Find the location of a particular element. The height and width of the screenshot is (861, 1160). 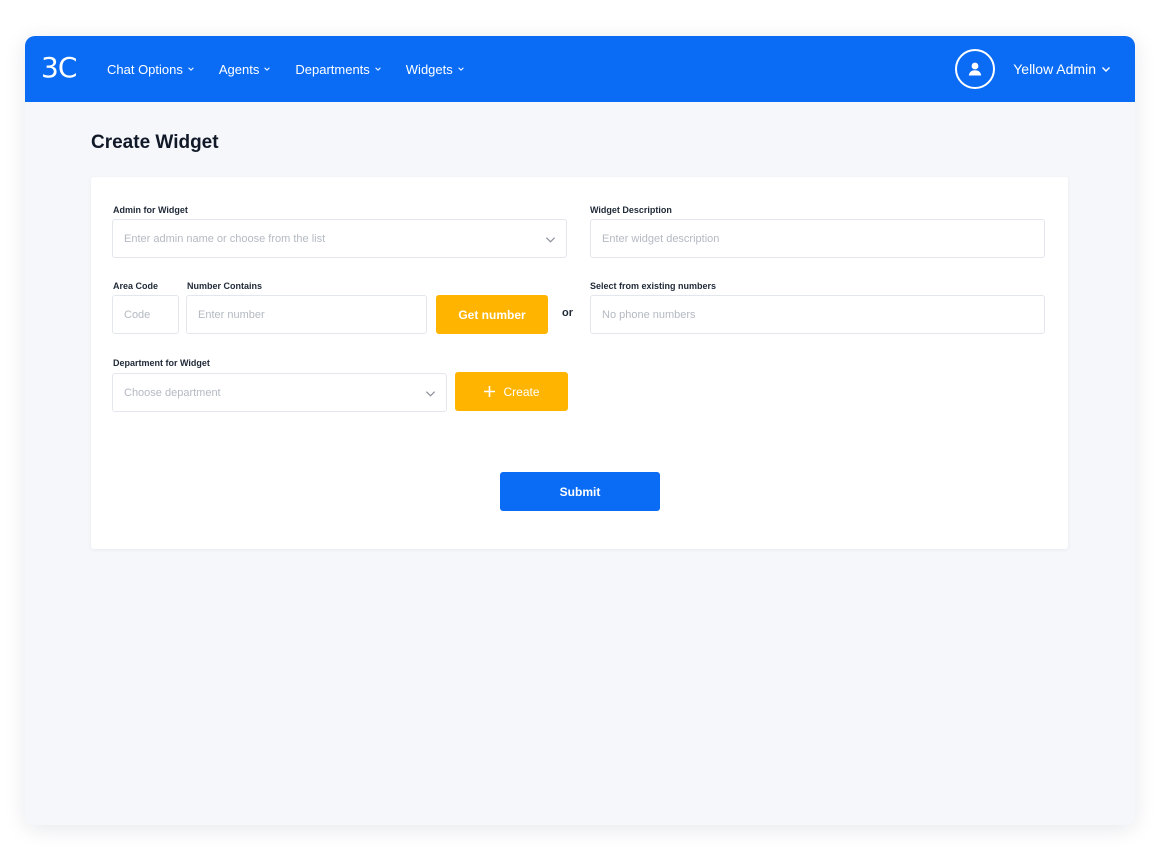

nav-item-label: Agents is located at coordinates (239, 69).